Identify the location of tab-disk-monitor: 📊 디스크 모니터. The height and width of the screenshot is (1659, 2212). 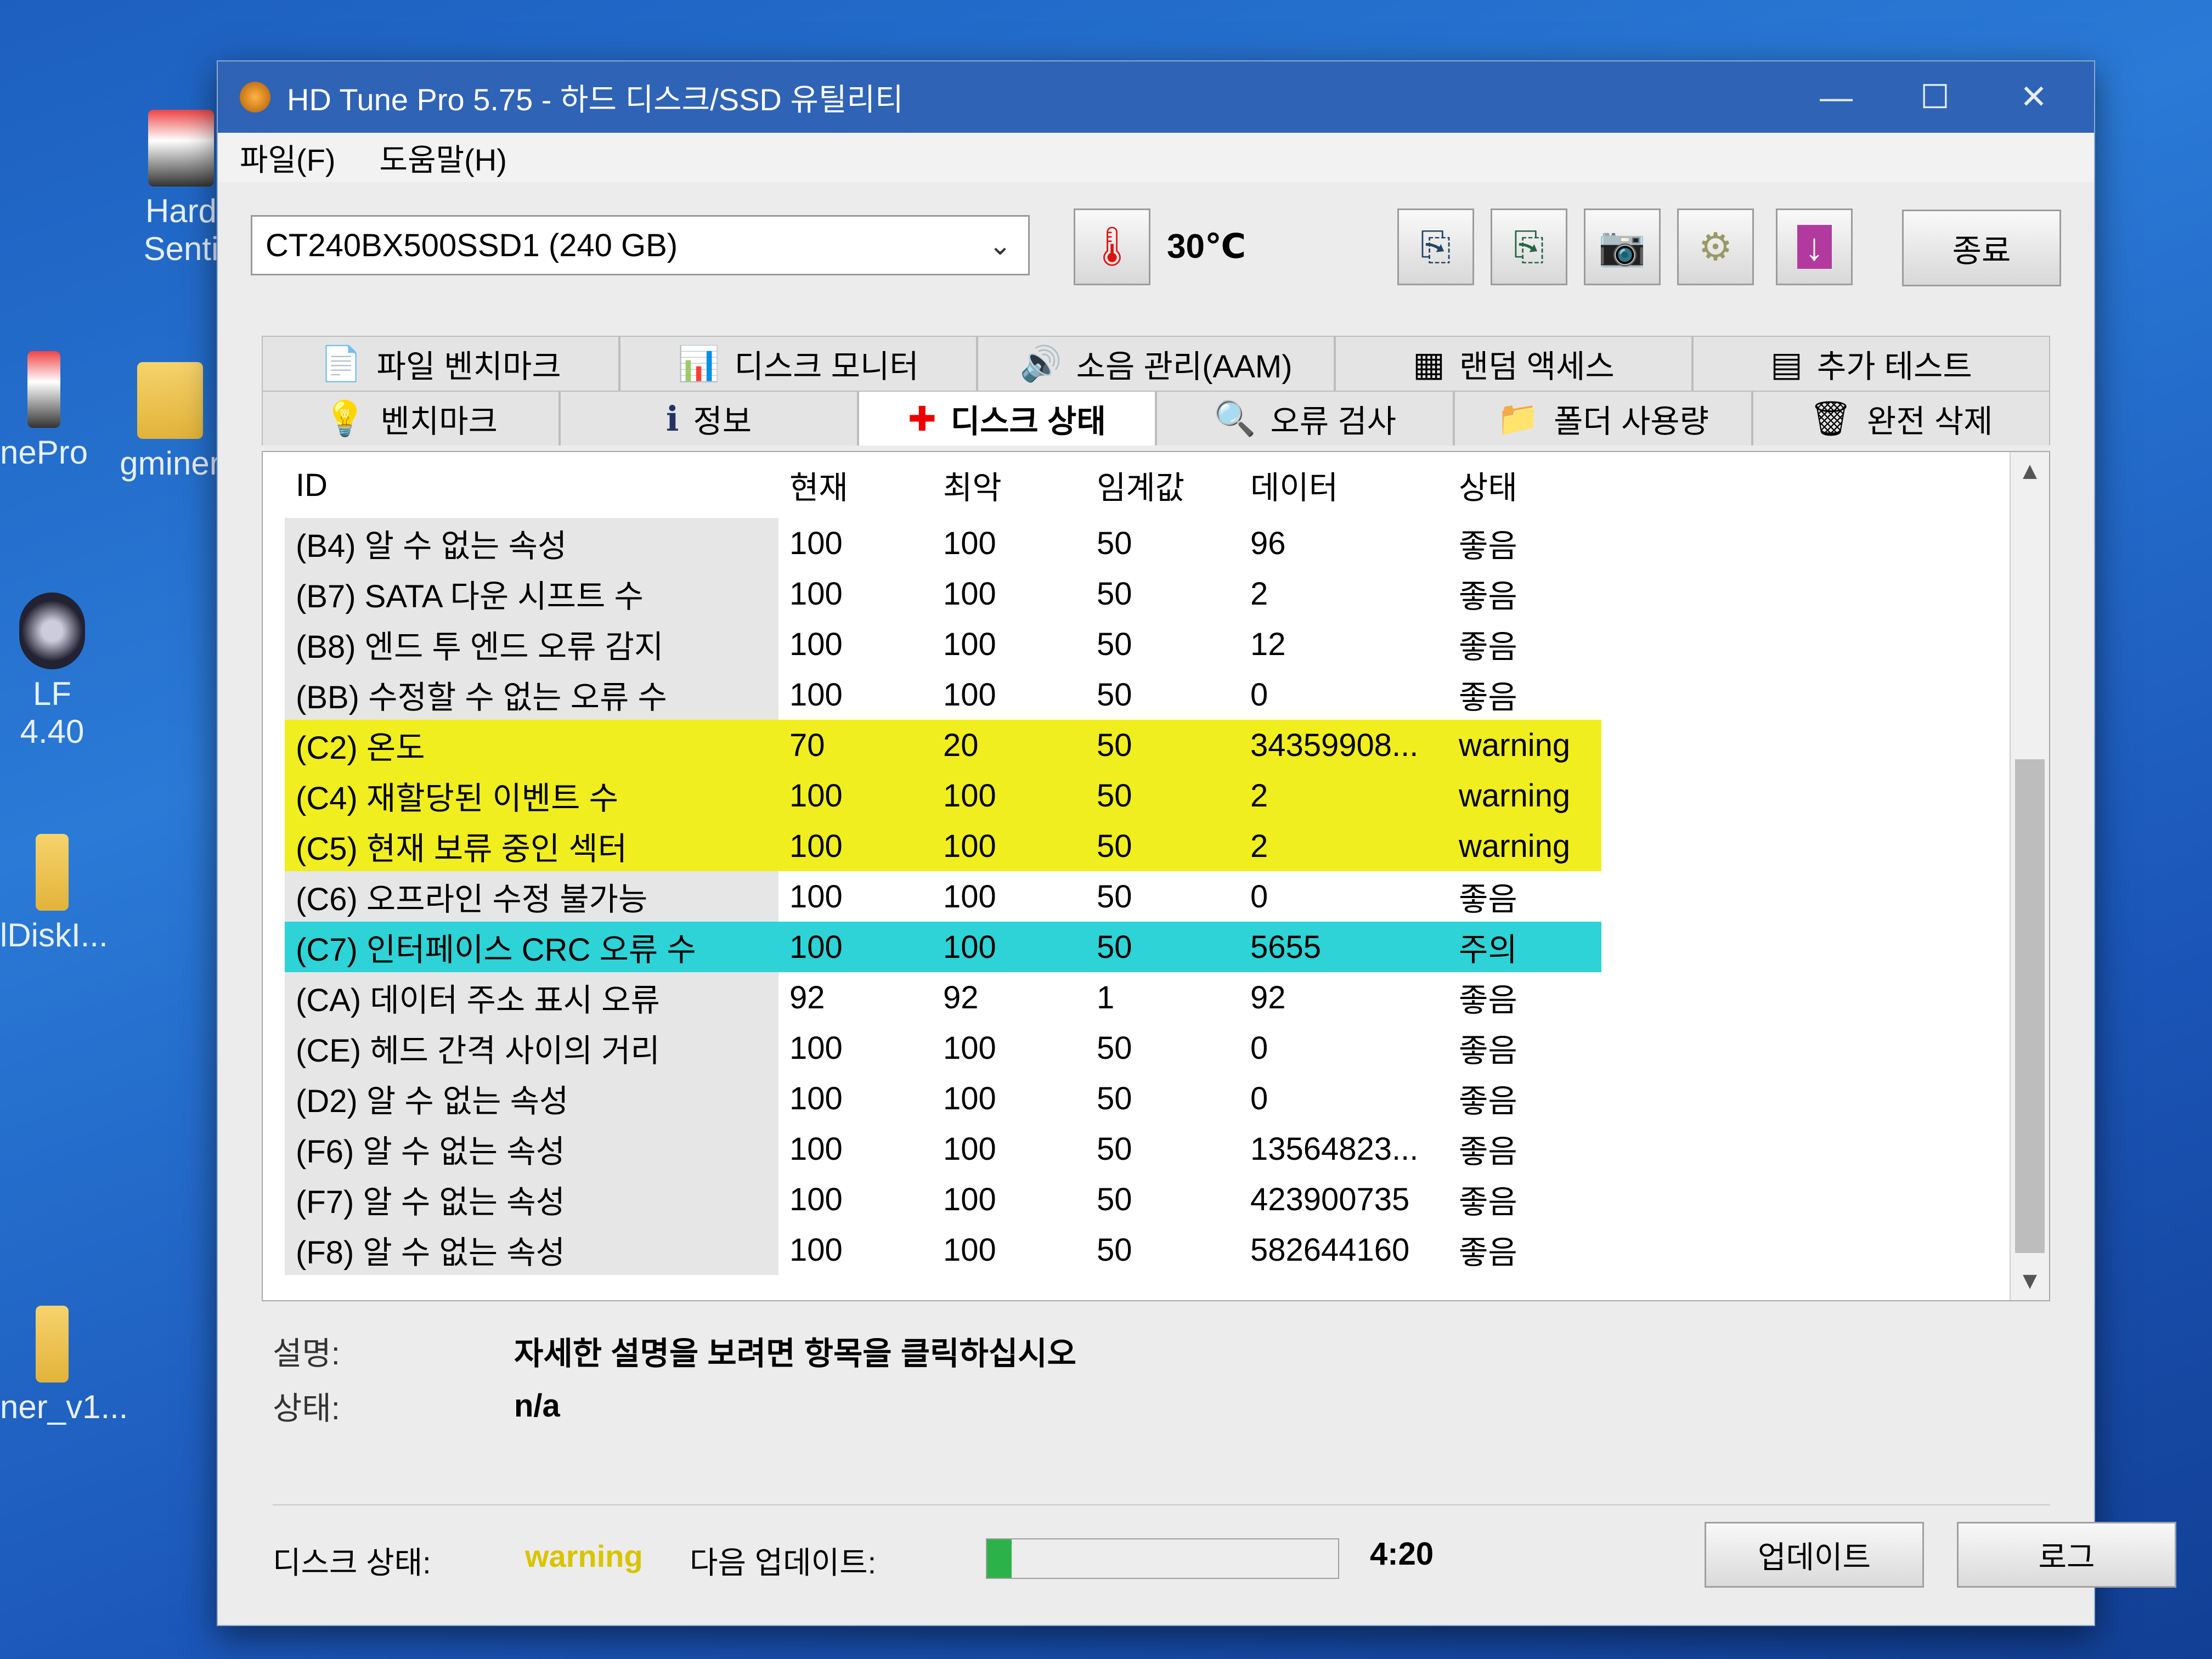
(798, 363).